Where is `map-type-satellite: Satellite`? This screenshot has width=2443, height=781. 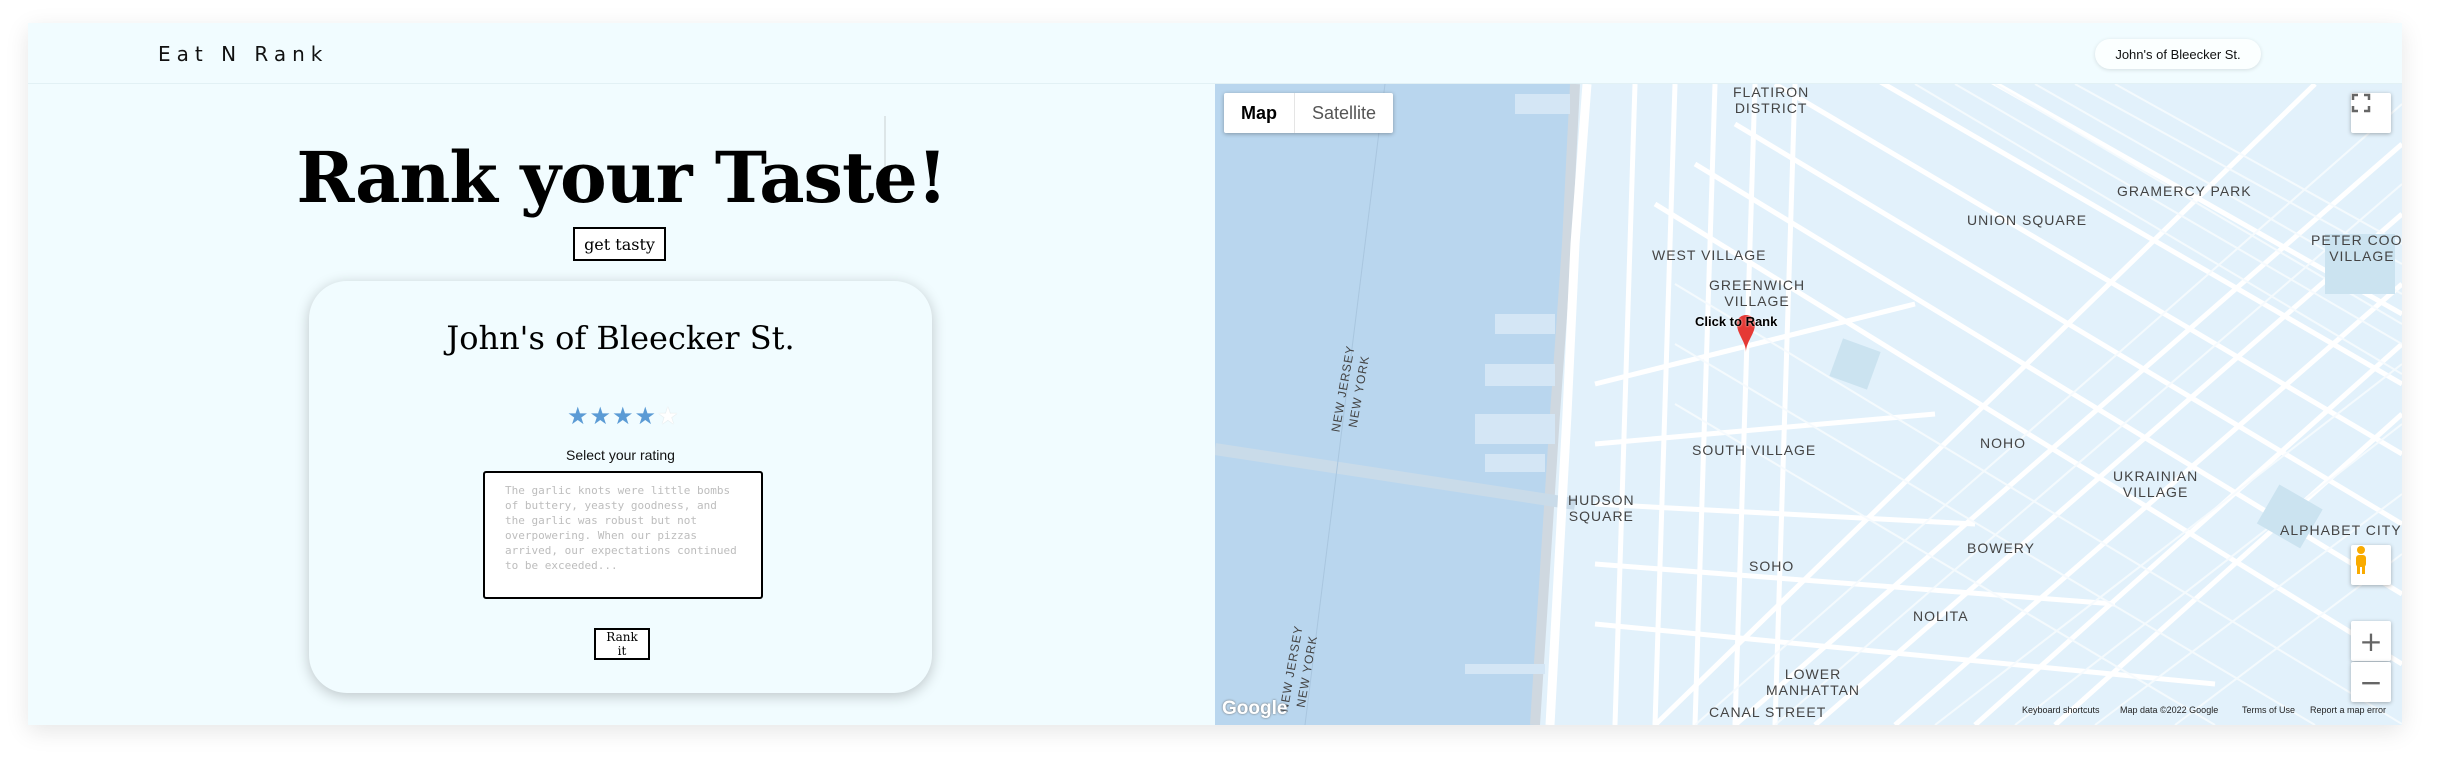 map-type-satellite: Satellite is located at coordinates (1344, 113).